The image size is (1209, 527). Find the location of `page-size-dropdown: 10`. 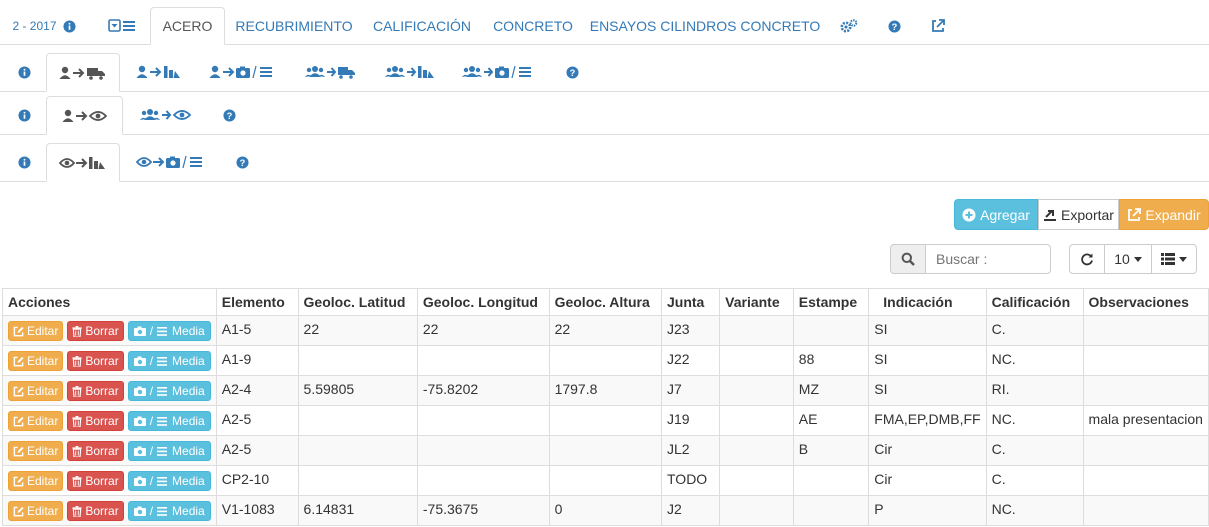

page-size-dropdown: 10 is located at coordinates (1128, 259).